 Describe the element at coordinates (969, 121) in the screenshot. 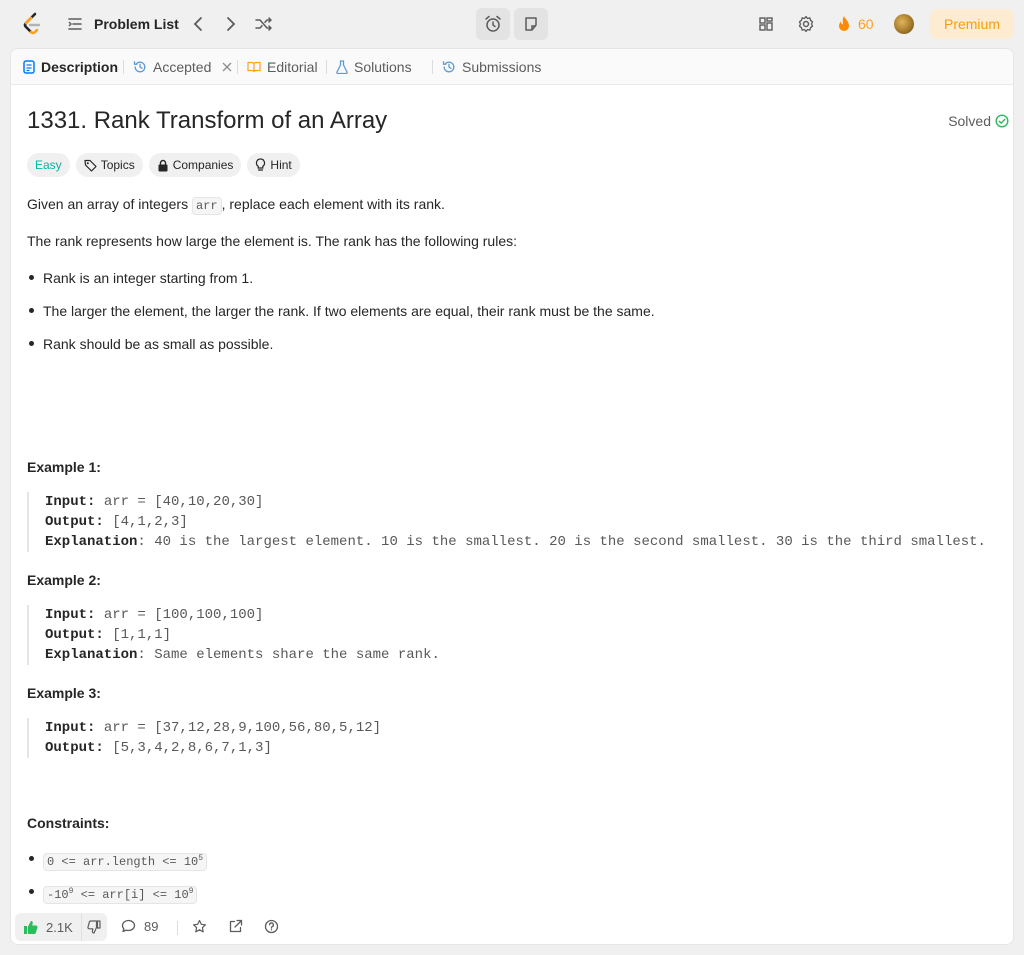

I see `solved-label: Solved` at that location.